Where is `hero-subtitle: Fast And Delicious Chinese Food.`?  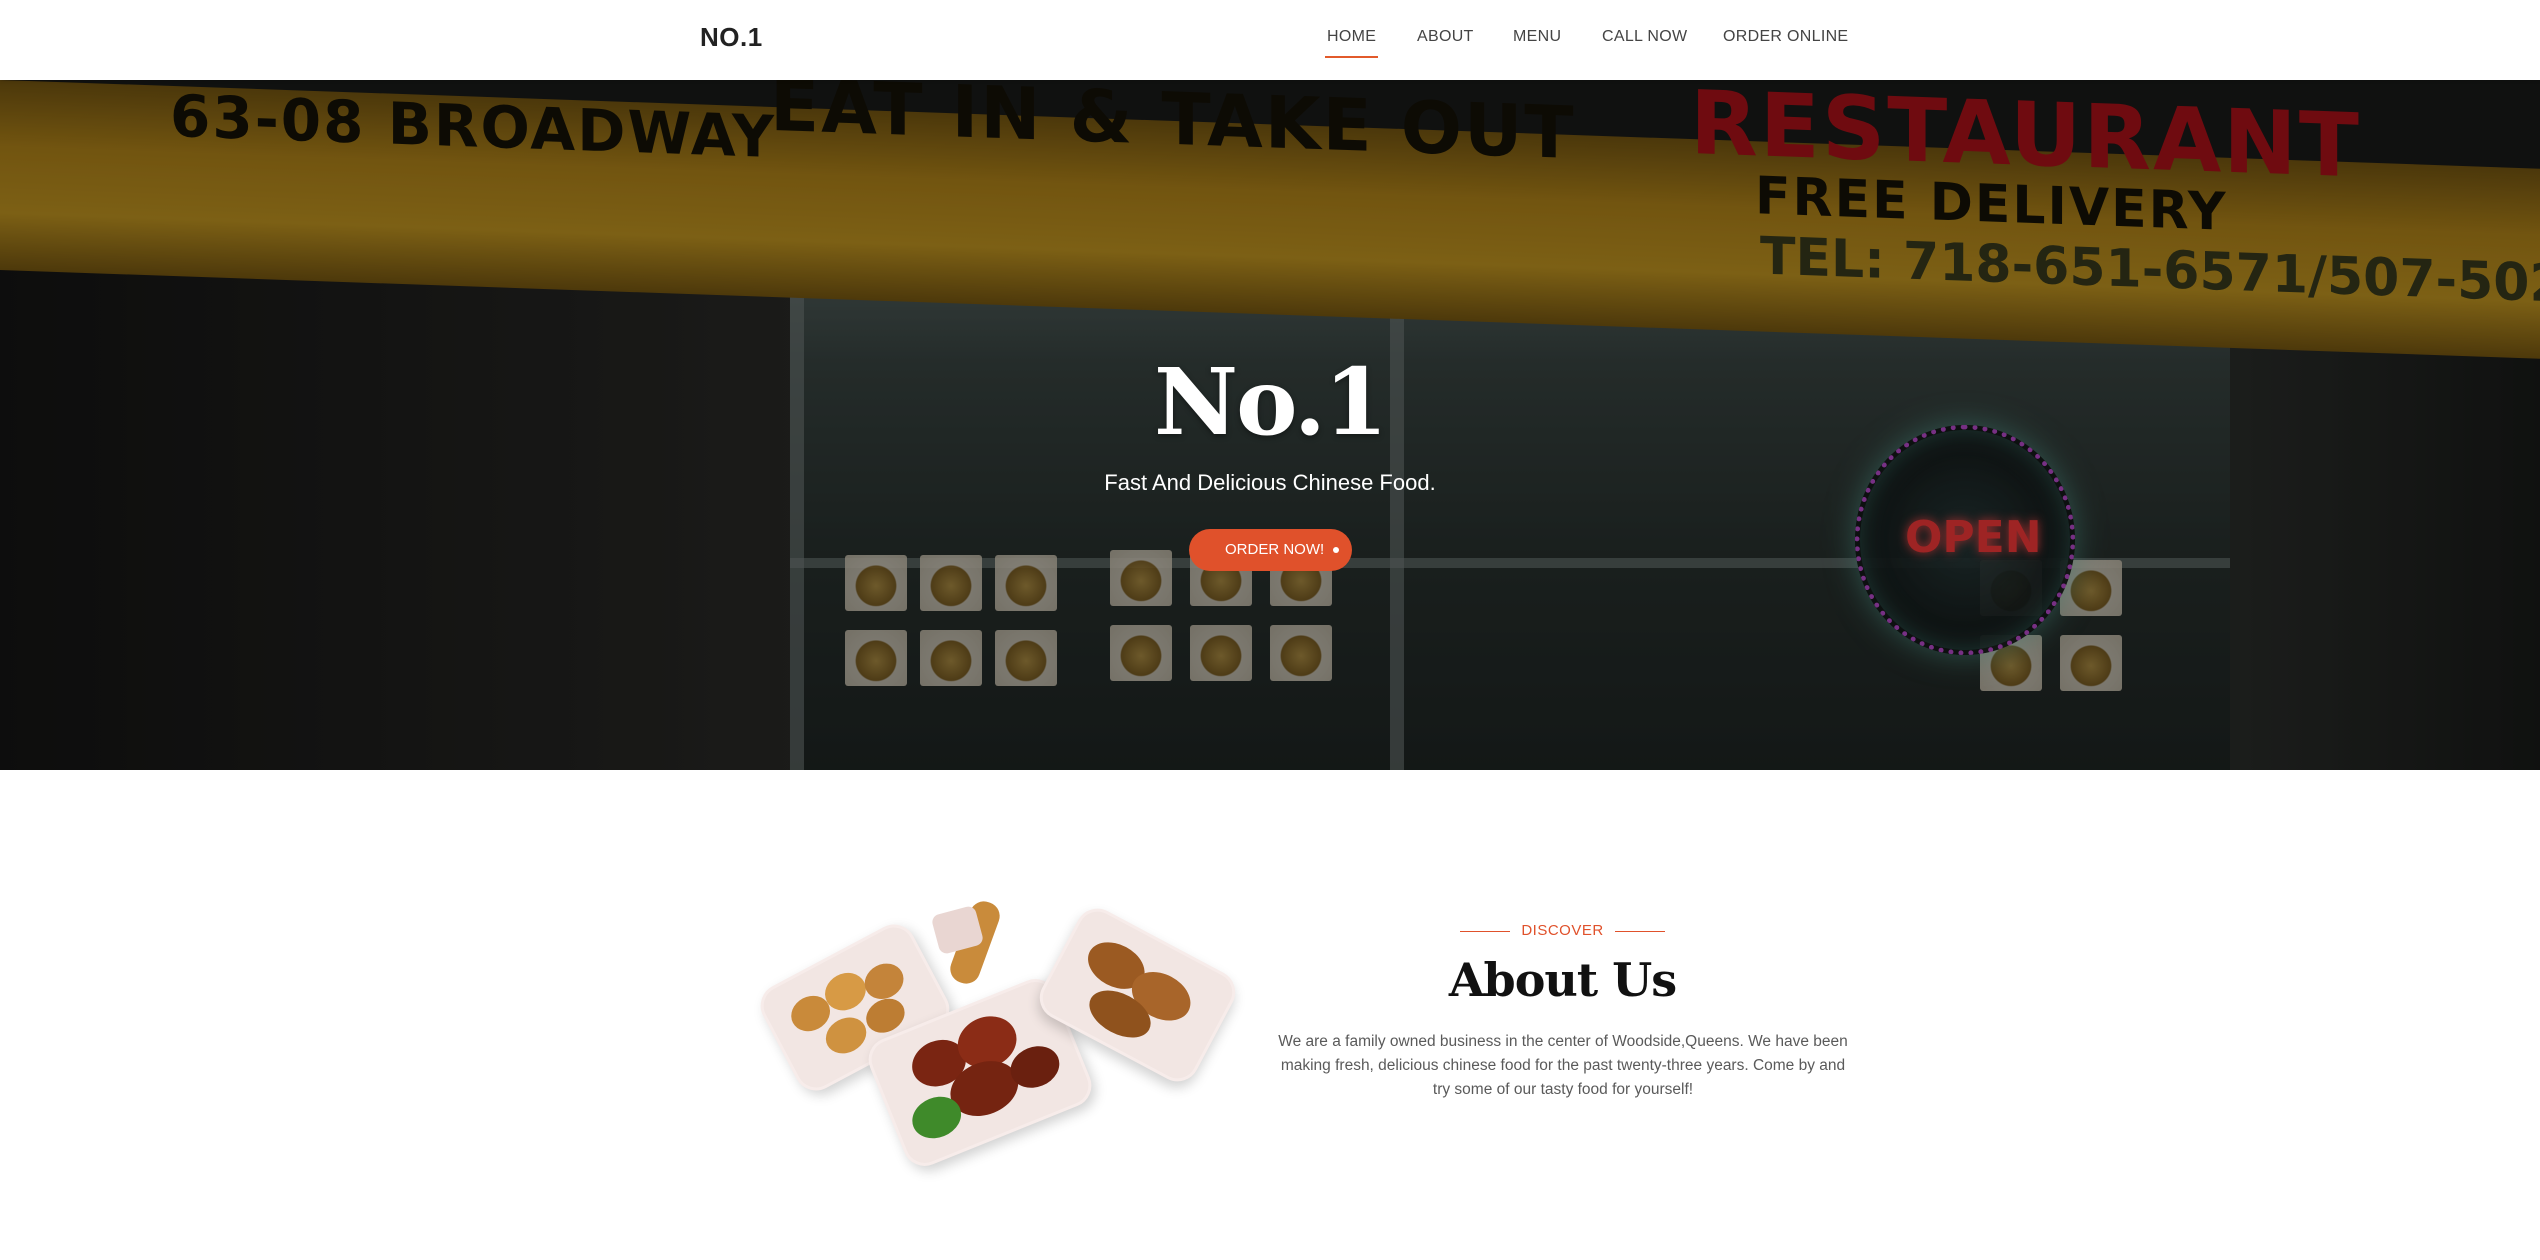 hero-subtitle: Fast And Delicious Chinese Food. is located at coordinates (1270, 482).